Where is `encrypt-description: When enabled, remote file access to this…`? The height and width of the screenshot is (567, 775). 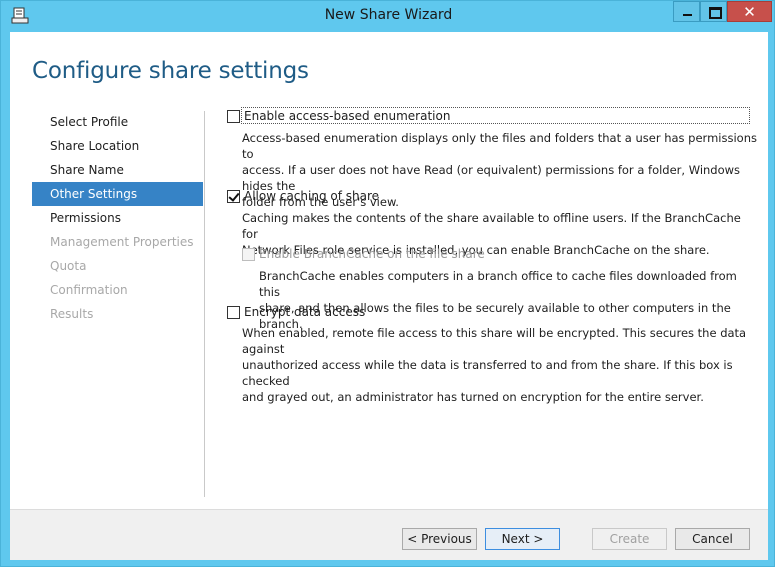 encrypt-description: When enabled, remote file access to this… is located at coordinates (494, 365).